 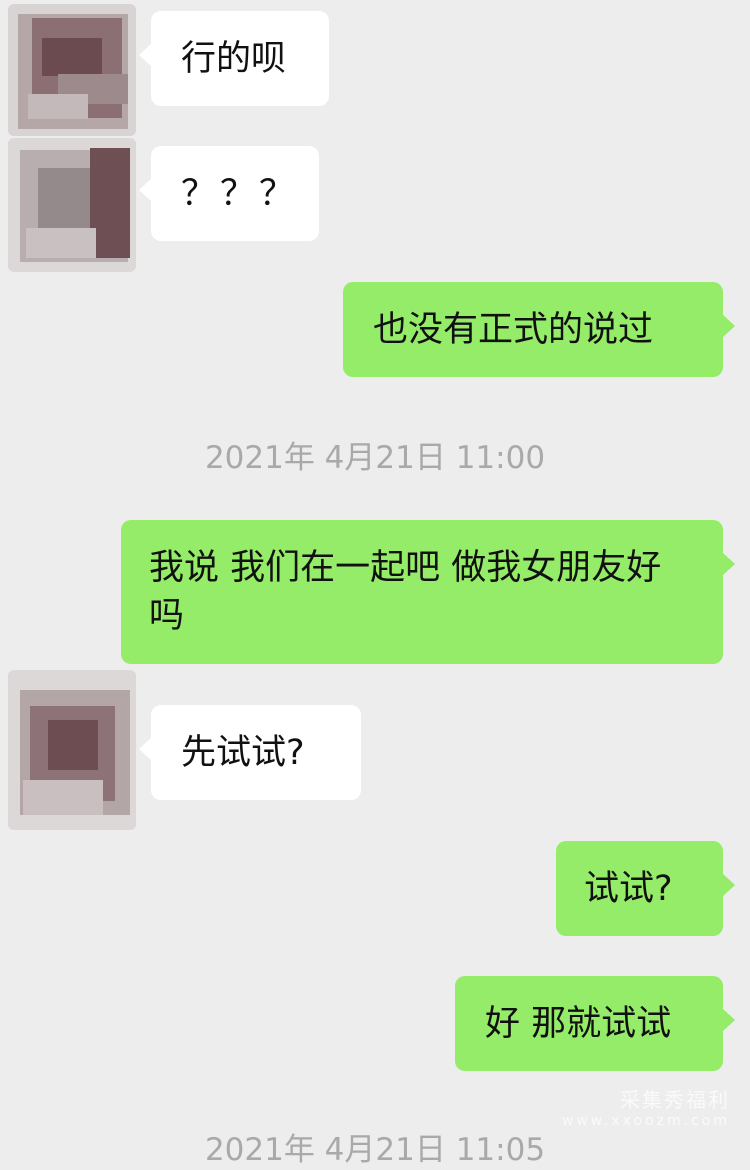 I want to click on watermark-title: 采集秀福利, so click(x=675, y=1100).